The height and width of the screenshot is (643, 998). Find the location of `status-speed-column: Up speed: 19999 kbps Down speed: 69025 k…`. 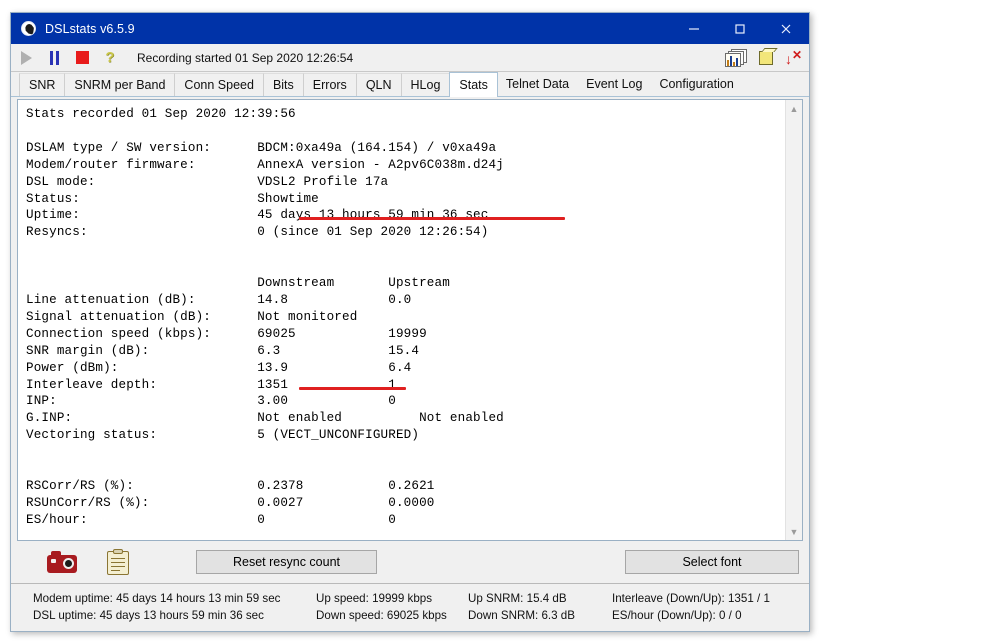

status-speed-column: Up speed: 19999 kbps Down speed: 69025 k… is located at coordinates (381, 607).